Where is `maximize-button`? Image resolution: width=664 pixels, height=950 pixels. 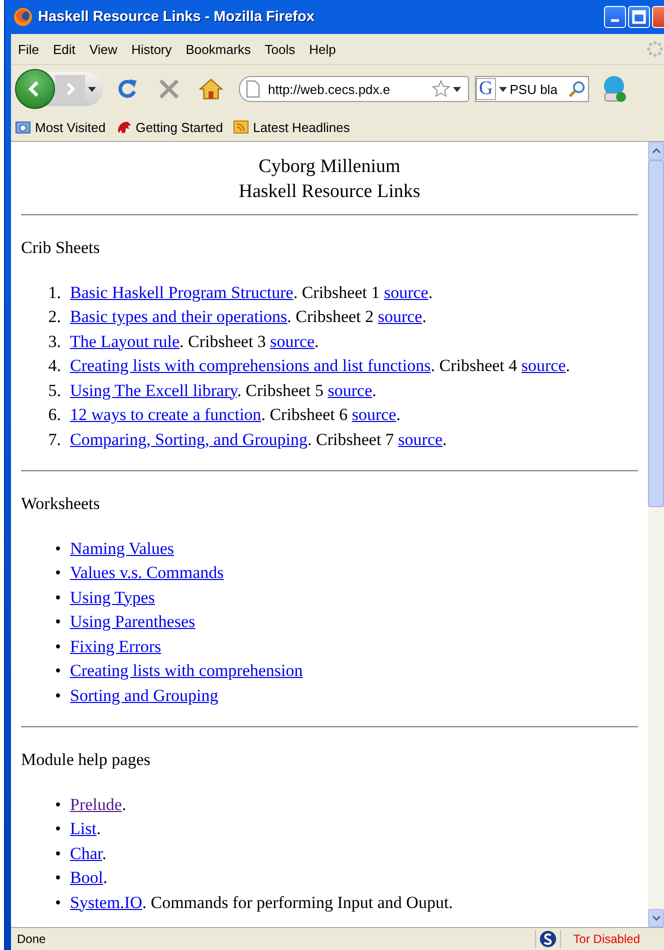 maximize-button is located at coordinates (639, 17).